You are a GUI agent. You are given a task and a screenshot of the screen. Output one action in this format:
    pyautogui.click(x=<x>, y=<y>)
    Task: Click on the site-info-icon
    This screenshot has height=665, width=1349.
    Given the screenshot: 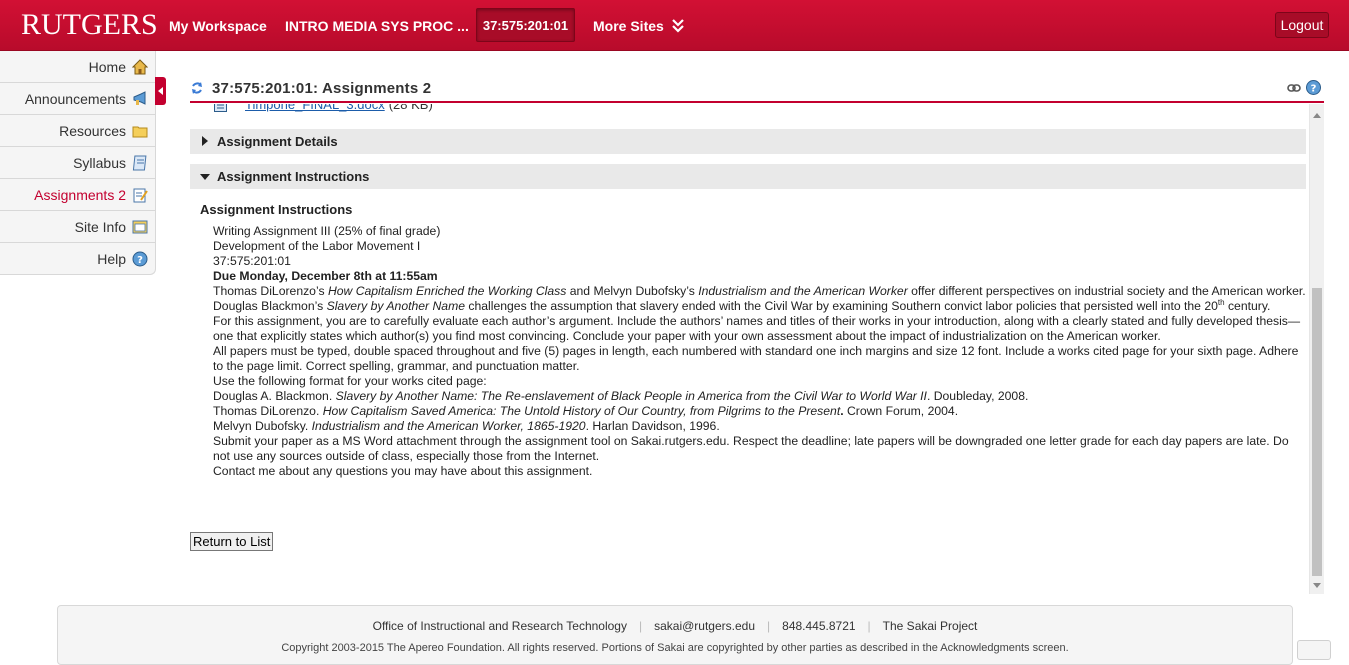 What is the action you would take?
    pyautogui.click(x=140, y=226)
    